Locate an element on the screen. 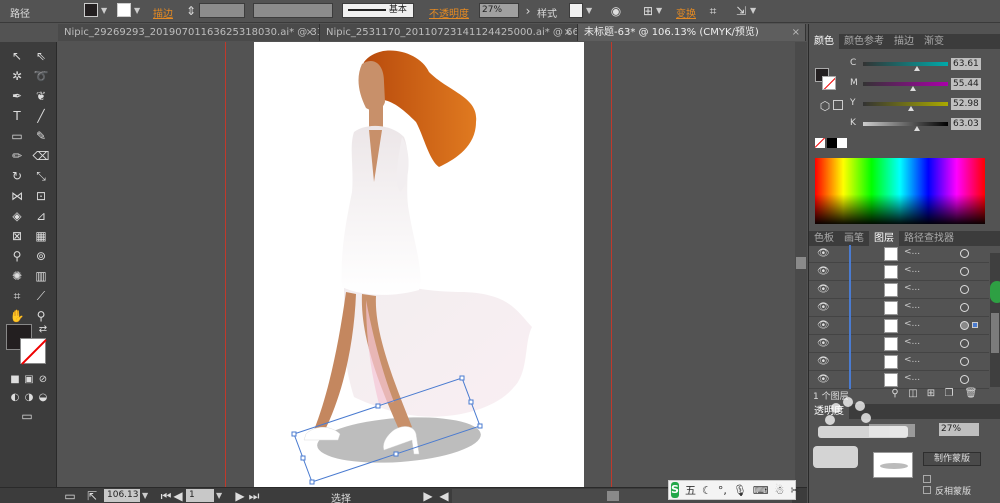  artboard-tool-icon: ⌗ is located at coordinates (17, 296).